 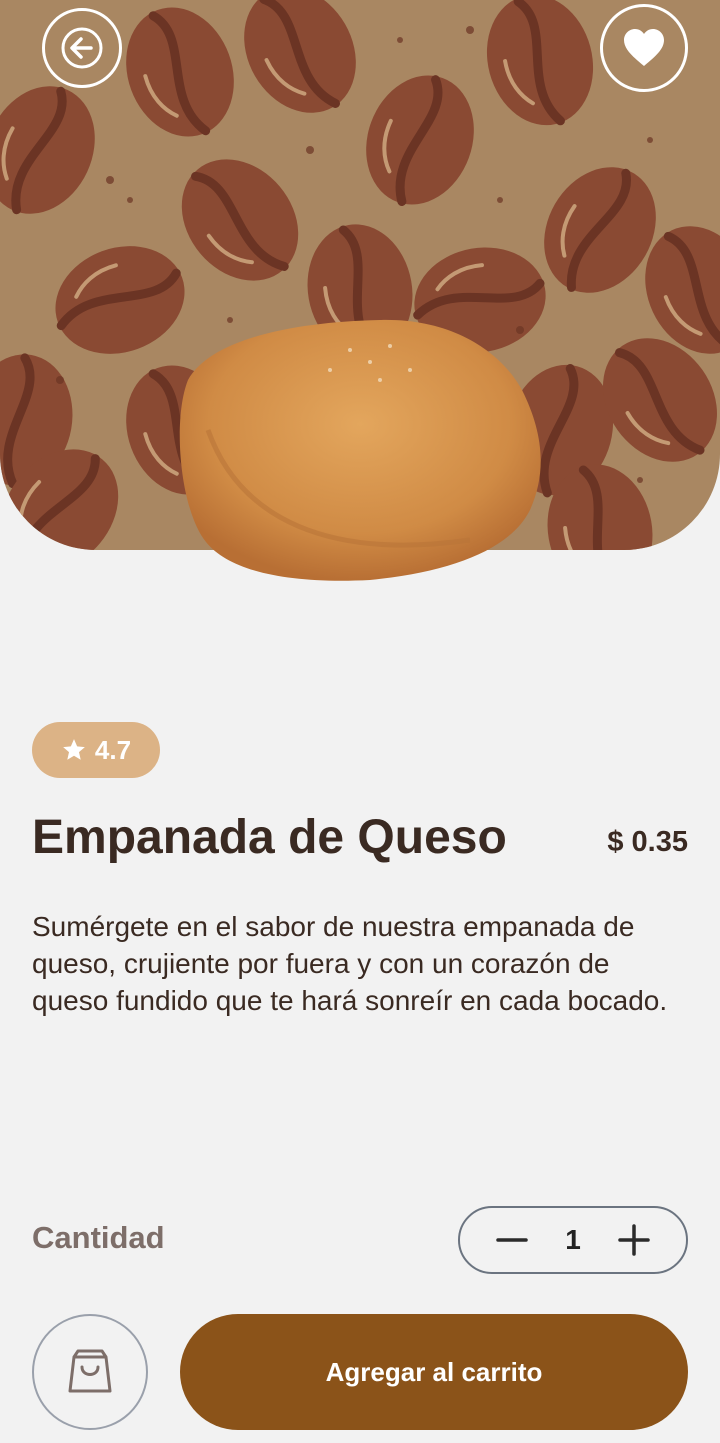 I want to click on product-name: Empanada de Queso, so click(x=269, y=837).